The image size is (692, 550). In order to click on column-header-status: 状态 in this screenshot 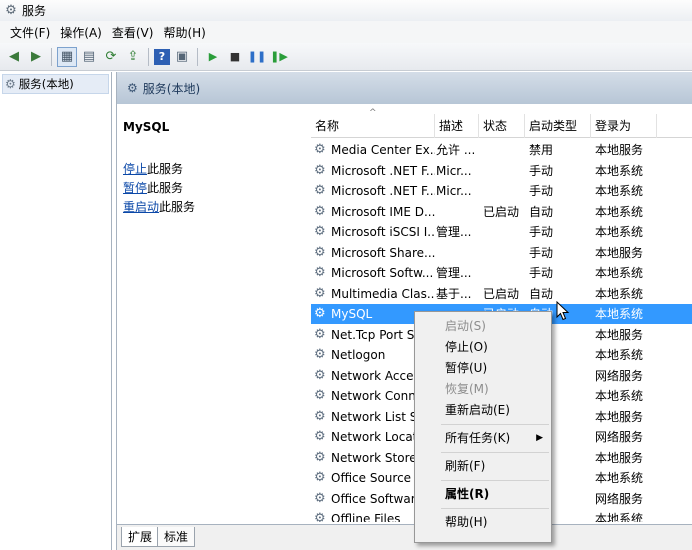, I will do `click(502, 126)`.